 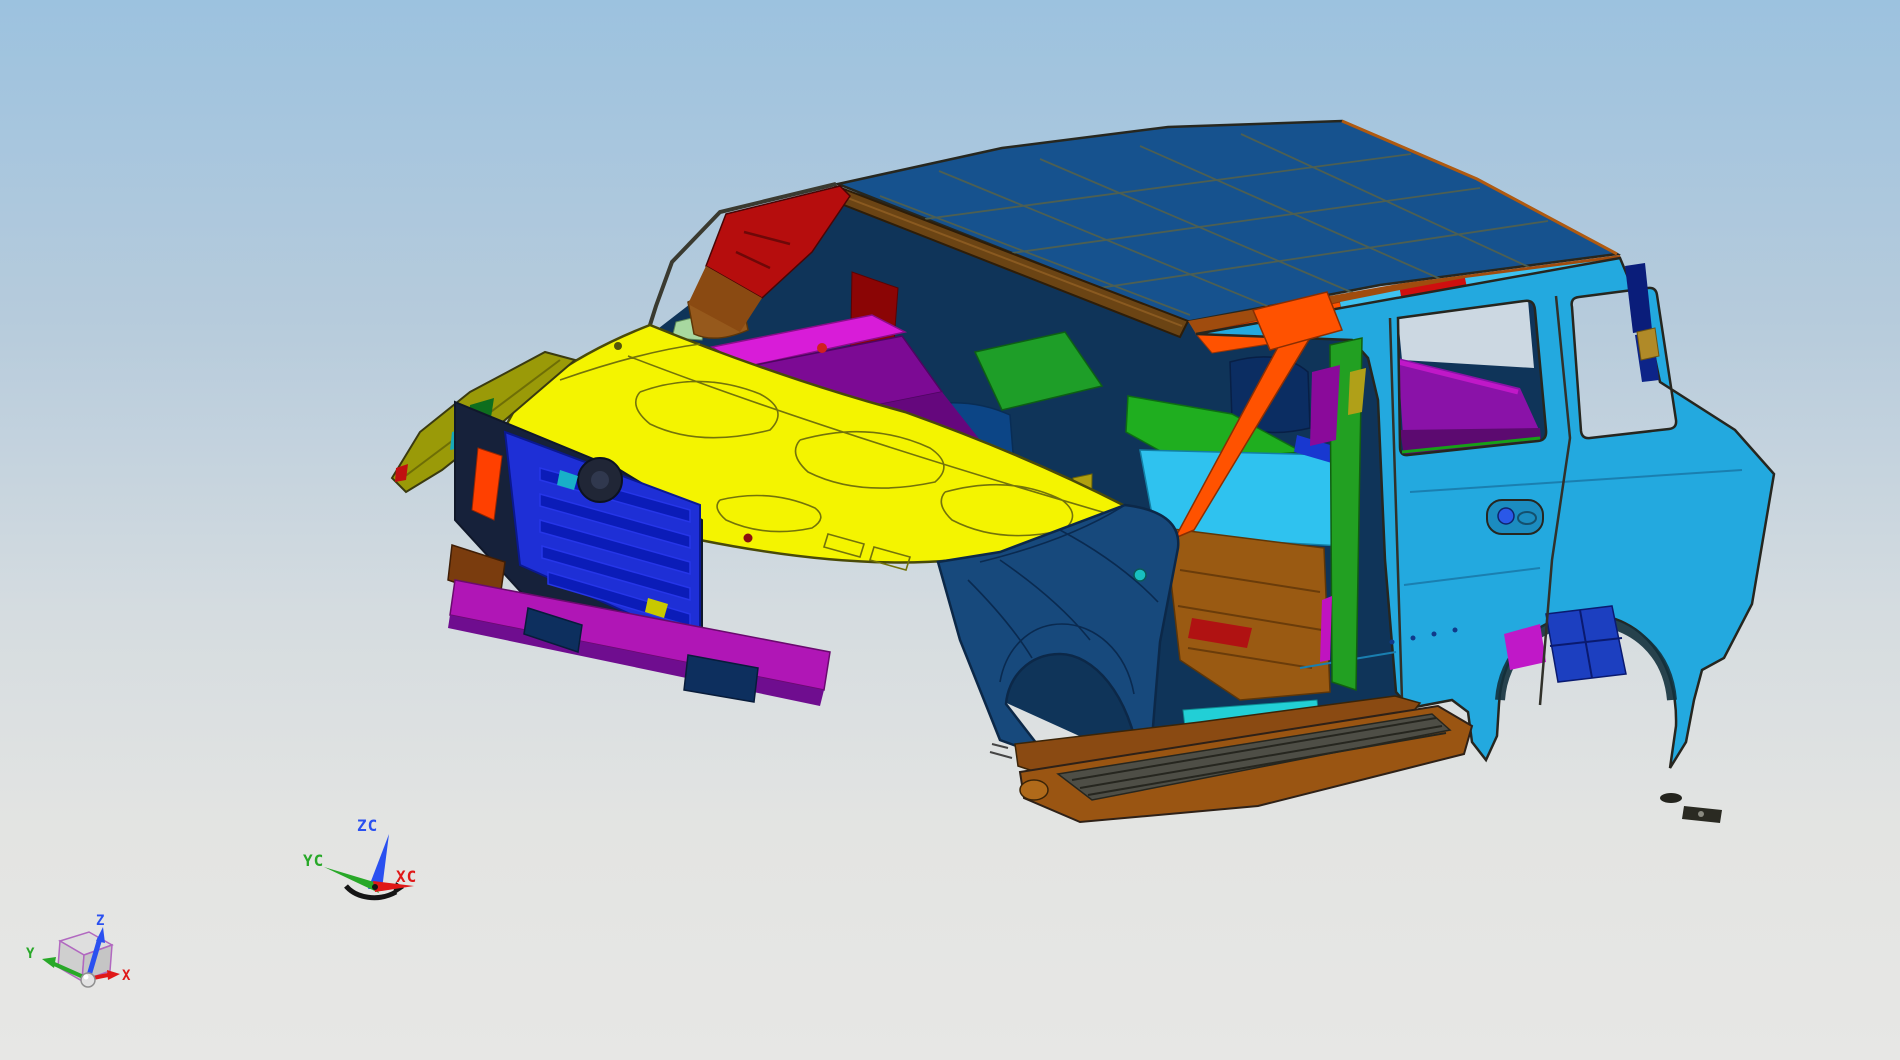 I want to click on abs-z-label: Z, so click(x=100, y=921).